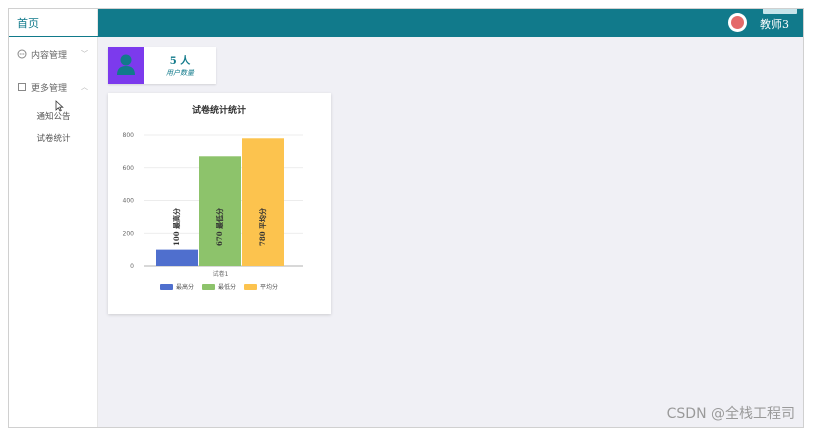 Image resolution: width=814 pixels, height=435 pixels. I want to click on sidebar-menu-more: 更多管理 ︿, so click(53, 87).